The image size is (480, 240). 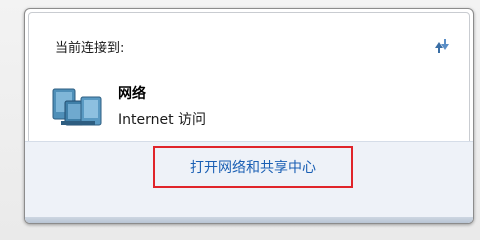 What do you see at coordinates (253, 167) in the screenshot?
I see `open-network-sharing-center-link: 打开网络和共享中心` at bounding box center [253, 167].